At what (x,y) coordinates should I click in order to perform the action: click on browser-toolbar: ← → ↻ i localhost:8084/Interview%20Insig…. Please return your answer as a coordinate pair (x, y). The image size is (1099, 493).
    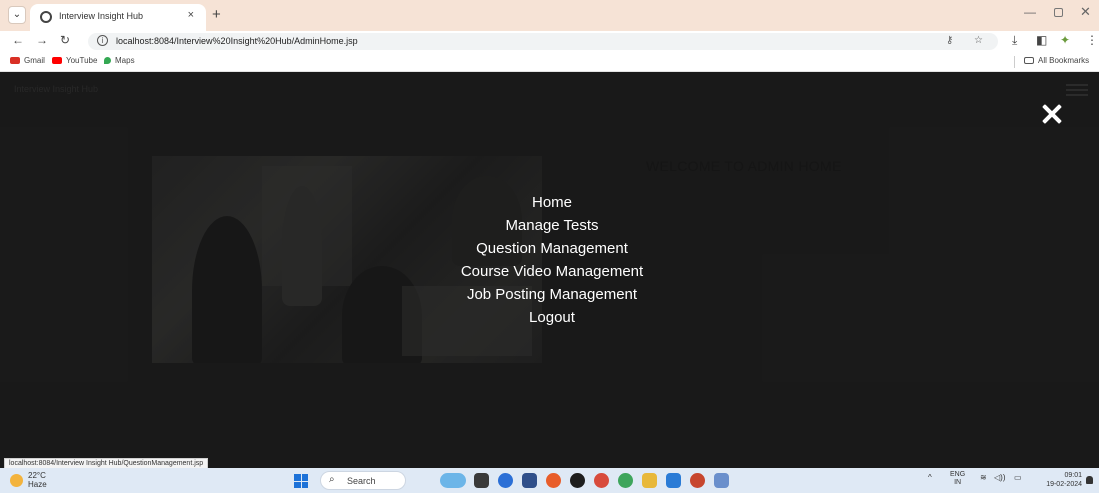
    Looking at the image, I should click on (549, 41).